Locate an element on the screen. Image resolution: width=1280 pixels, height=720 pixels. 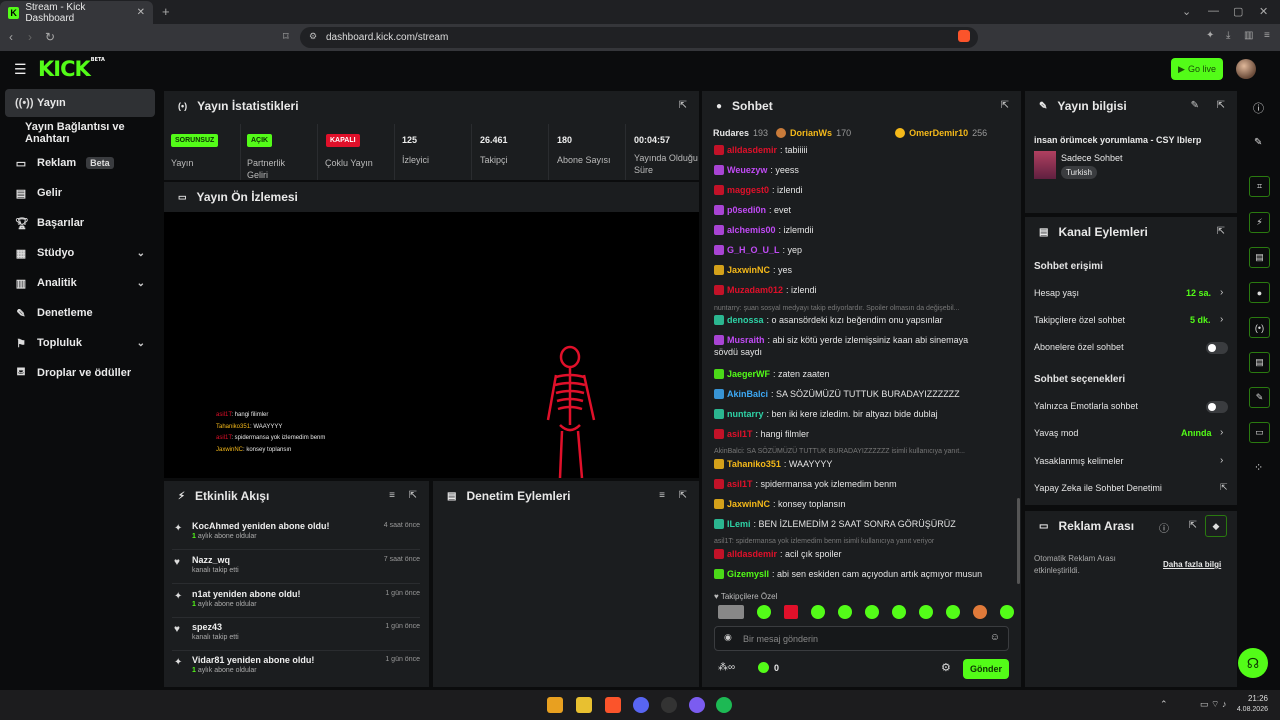
gifter-name: OmerDemir10 is located at coordinates (938, 133).